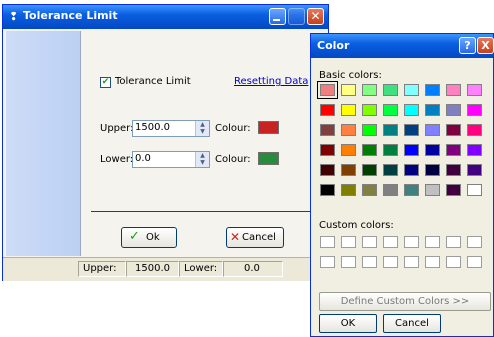 The width and height of the screenshot is (494, 337). What do you see at coordinates (171, 159) in the screenshot?
I see `lower-value-spinbox: 0.0 ▲ ▼` at bounding box center [171, 159].